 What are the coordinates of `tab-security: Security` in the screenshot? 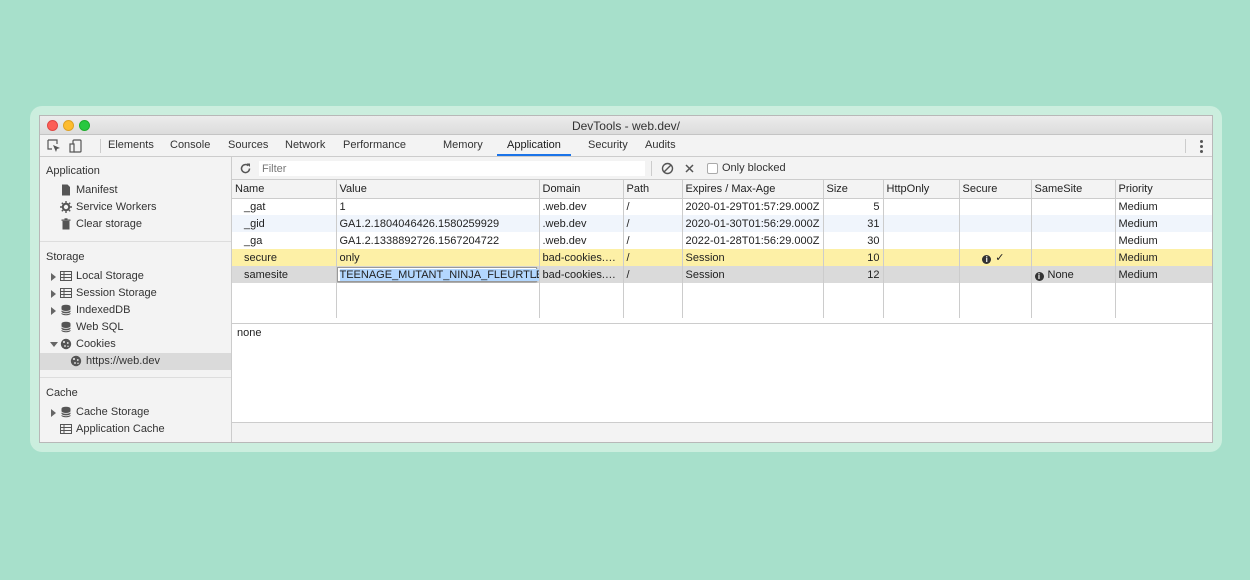 It's located at (608, 145).